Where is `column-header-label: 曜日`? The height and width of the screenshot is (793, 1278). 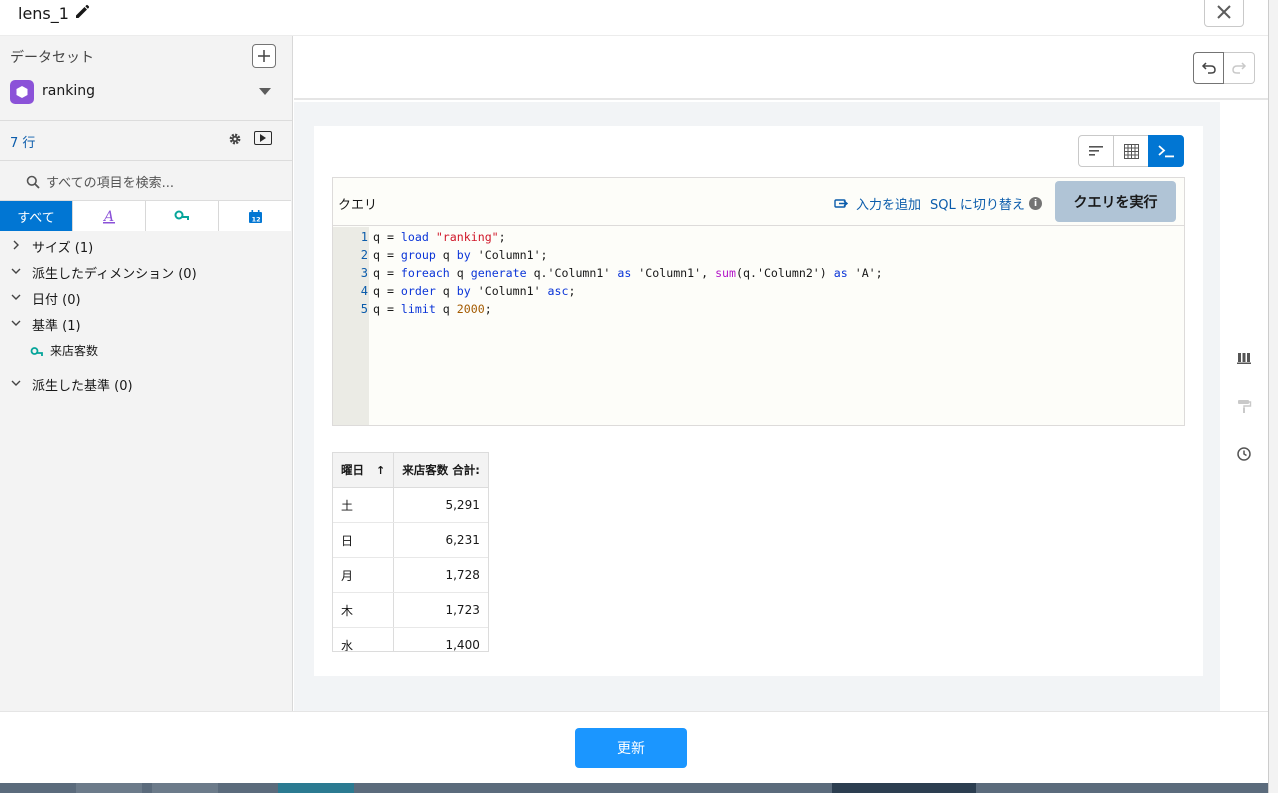
column-header-label: 曜日 is located at coordinates (352, 470).